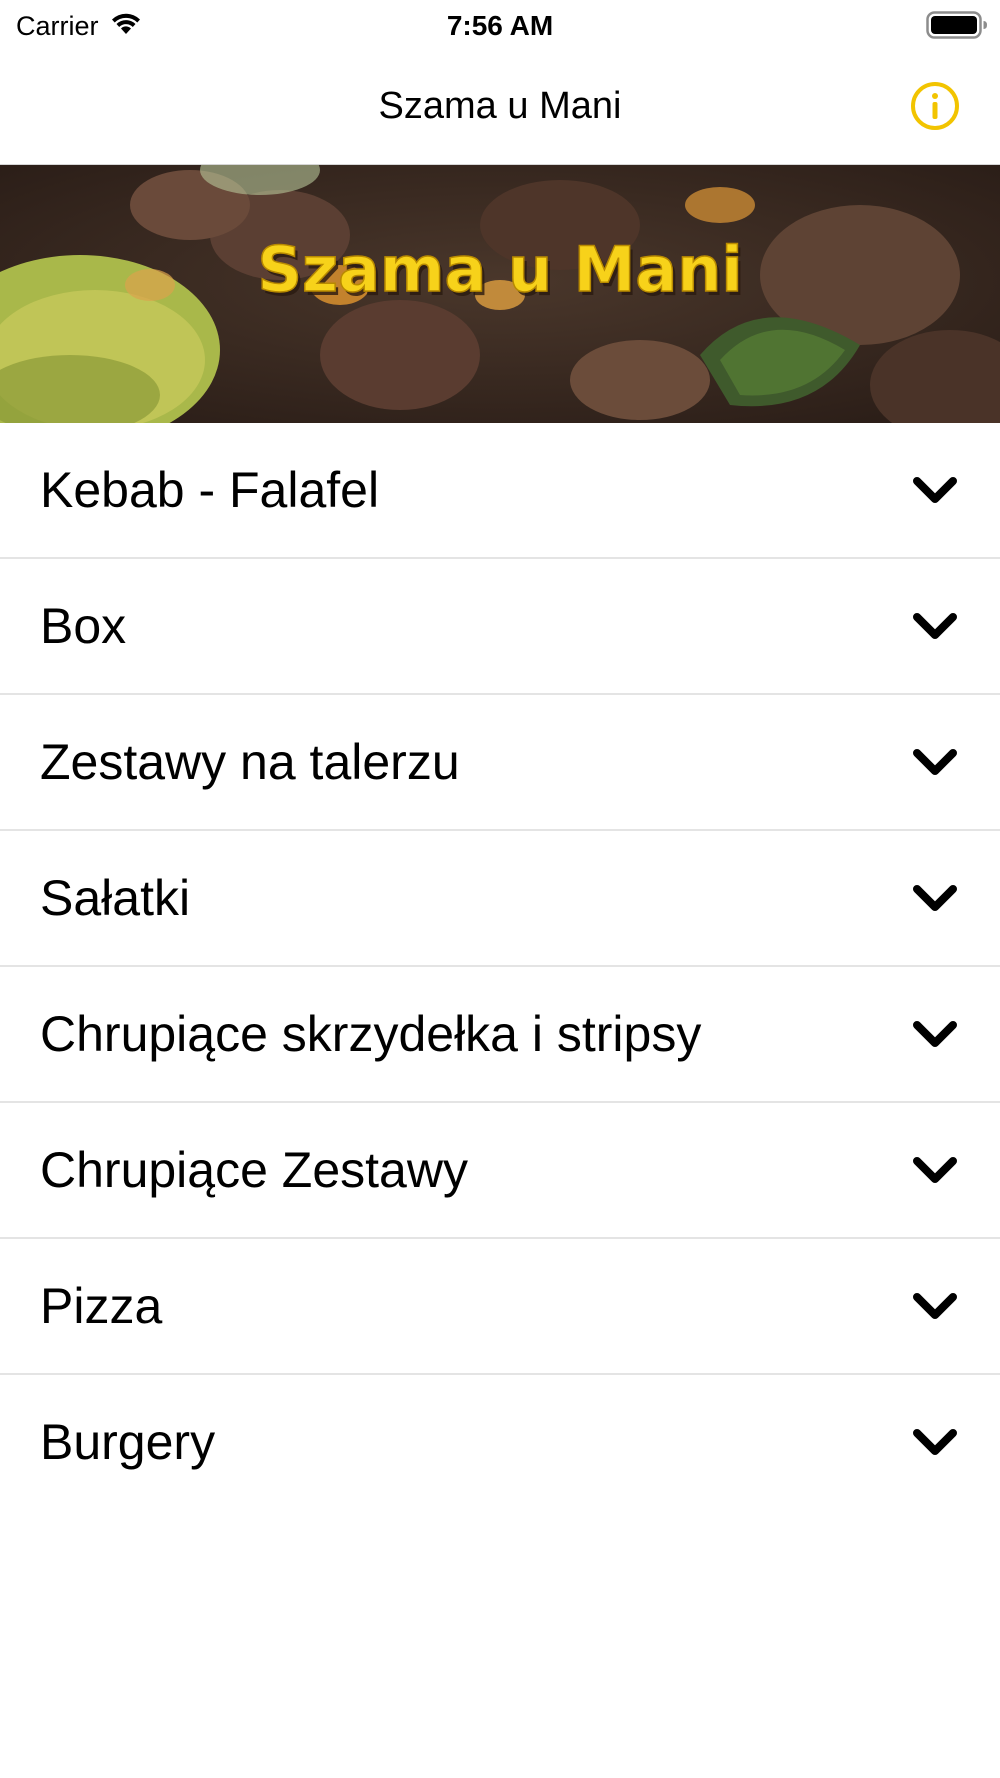 The height and width of the screenshot is (1778, 1000). I want to click on info-button, so click(935, 106).